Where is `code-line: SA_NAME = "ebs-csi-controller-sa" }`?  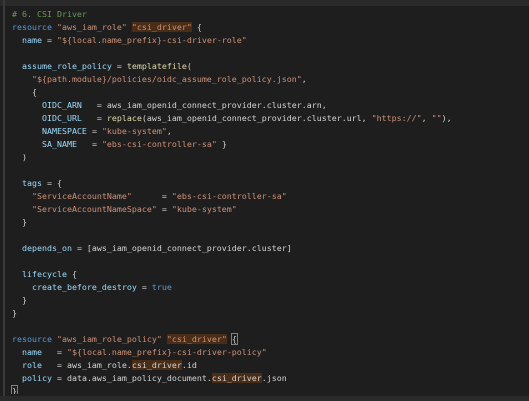 code-line: SA_NAME = "ebs-csi-controller-sa" } is located at coordinates (119, 144).